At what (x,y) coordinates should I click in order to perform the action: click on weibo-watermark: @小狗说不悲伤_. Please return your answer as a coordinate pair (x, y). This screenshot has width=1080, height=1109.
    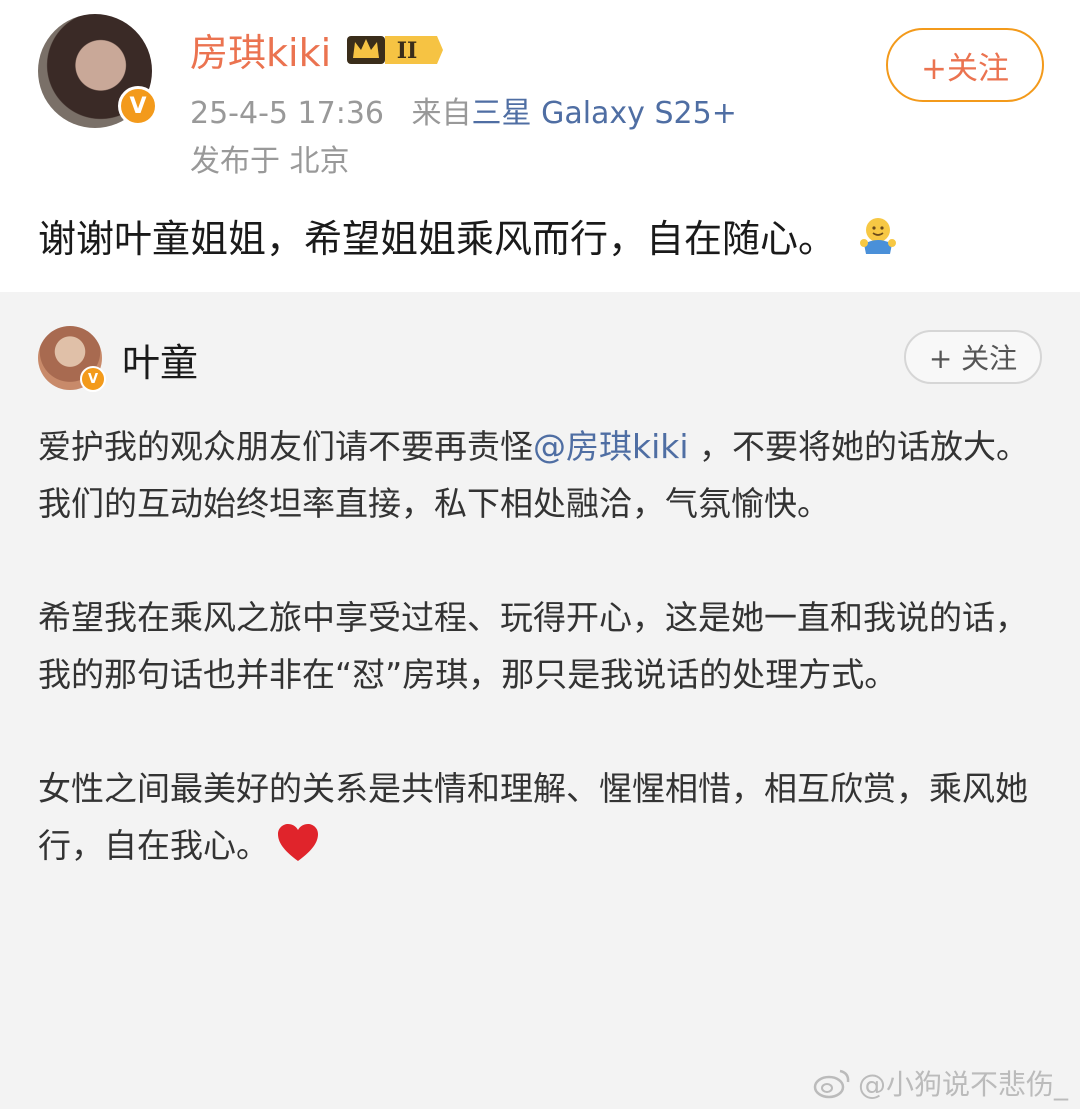
    Looking at the image, I should click on (940, 1083).